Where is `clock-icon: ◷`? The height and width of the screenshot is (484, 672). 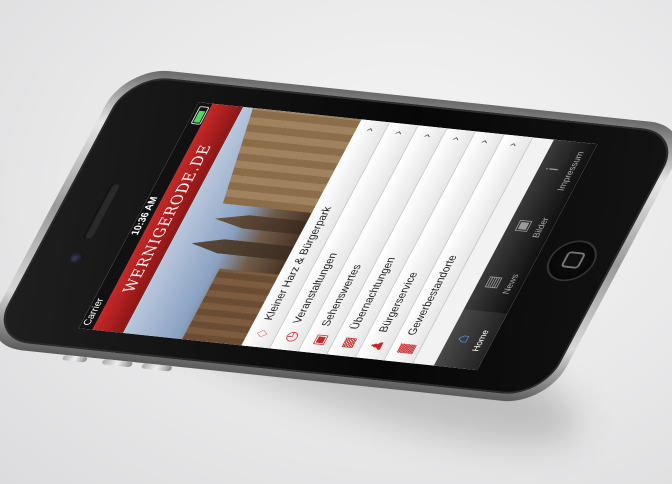
clock-icon: ◷ is located at coordinates (291, 336).